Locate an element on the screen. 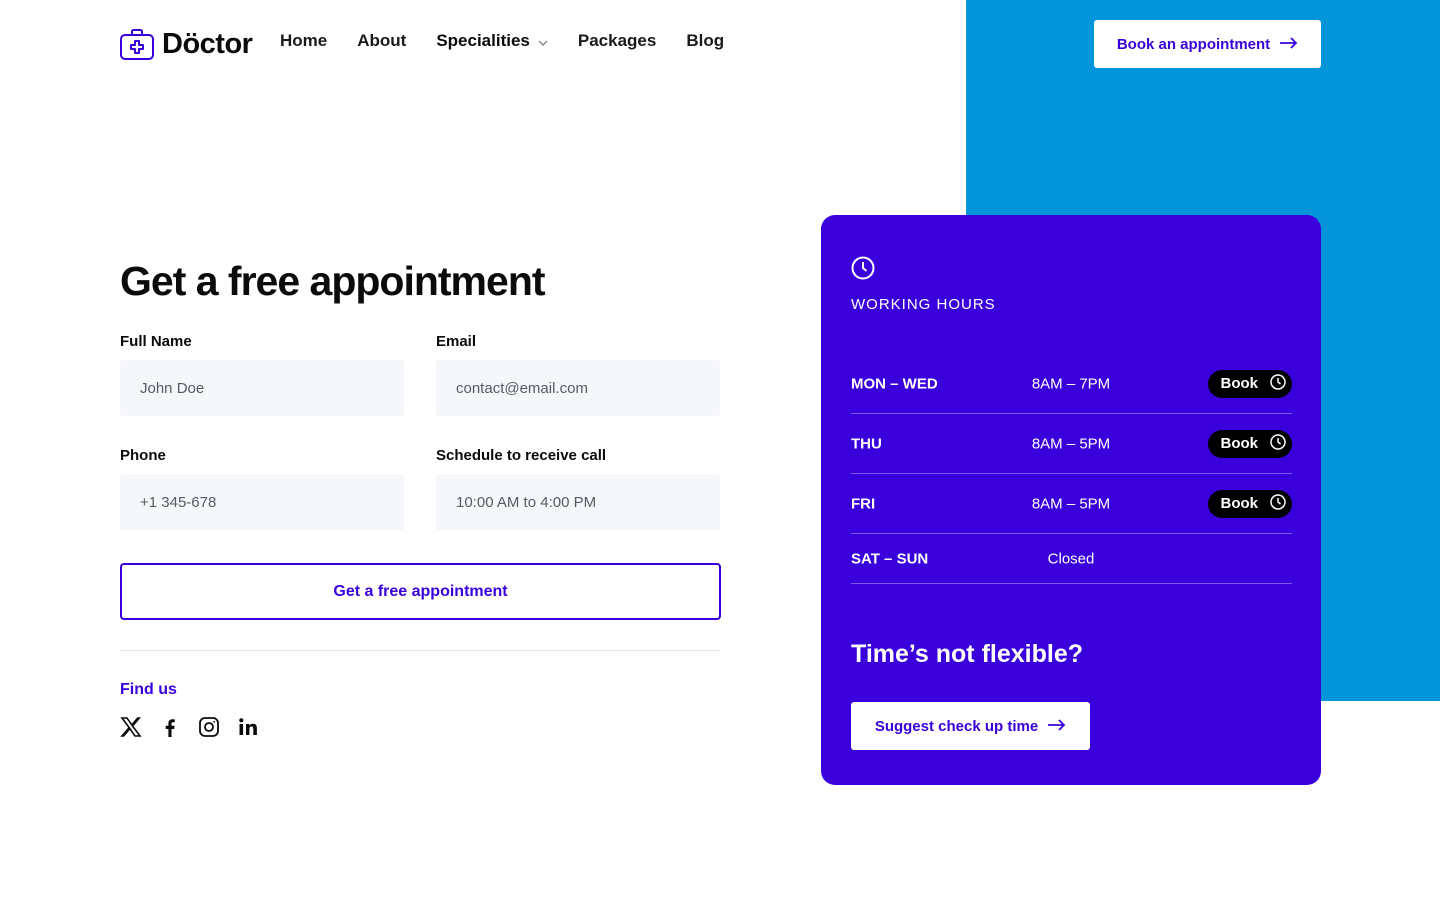 This screenshot has width=1440, height=900. main-nav: Home About Specialities Packages Blog is located at coordinates (517, 41).